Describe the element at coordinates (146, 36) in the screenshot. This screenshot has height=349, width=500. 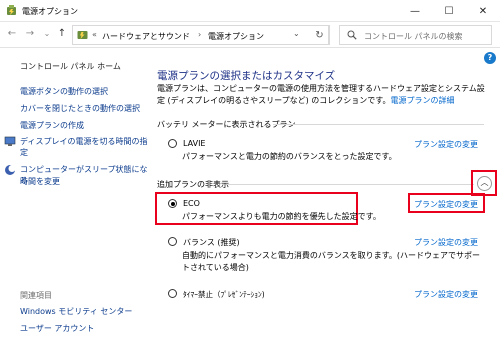
I see `breadcrumb-hardware-sound: ハードウェアとサウンド` at that location.